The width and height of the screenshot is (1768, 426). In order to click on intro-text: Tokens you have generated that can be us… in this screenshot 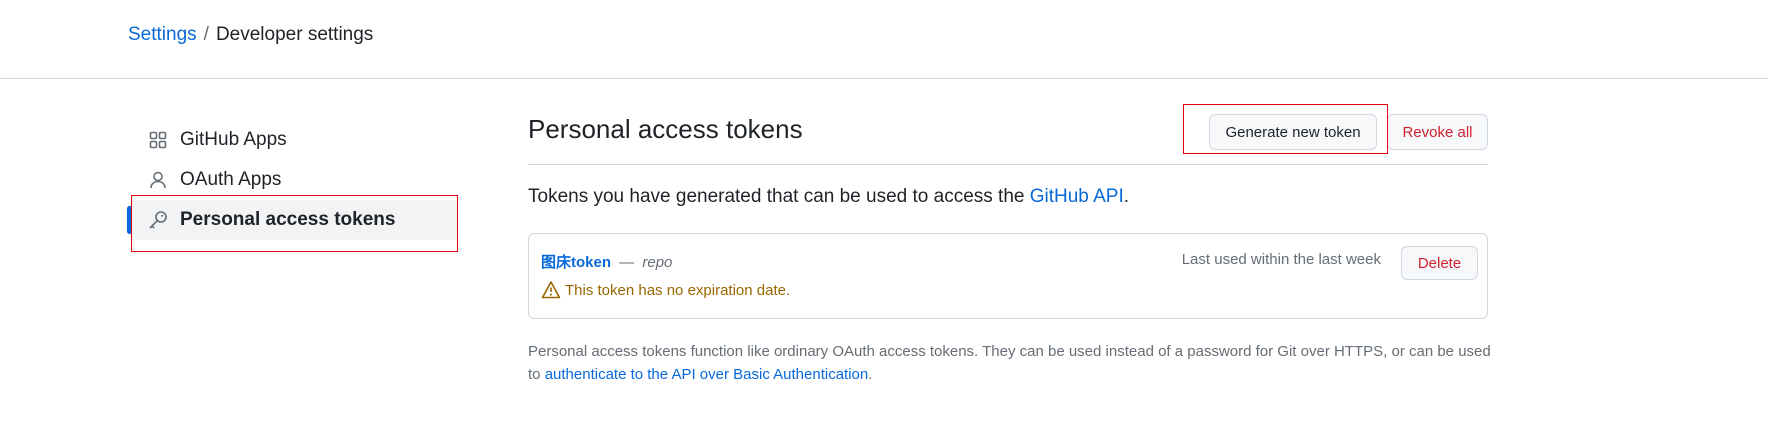, I will do `click(828, 197)`.